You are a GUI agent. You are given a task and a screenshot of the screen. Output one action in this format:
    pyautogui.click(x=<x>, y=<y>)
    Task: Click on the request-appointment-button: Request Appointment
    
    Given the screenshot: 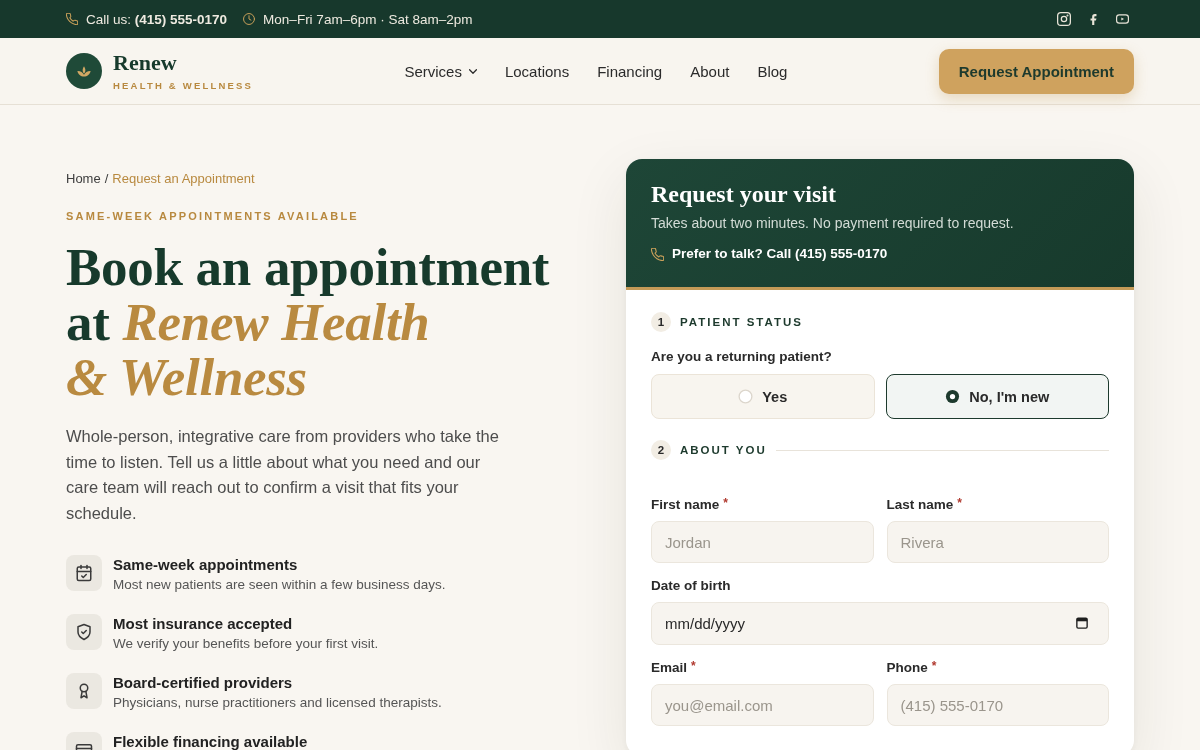 What is the action you would take?
    pyautogui.click(x=1036, y=71)
    